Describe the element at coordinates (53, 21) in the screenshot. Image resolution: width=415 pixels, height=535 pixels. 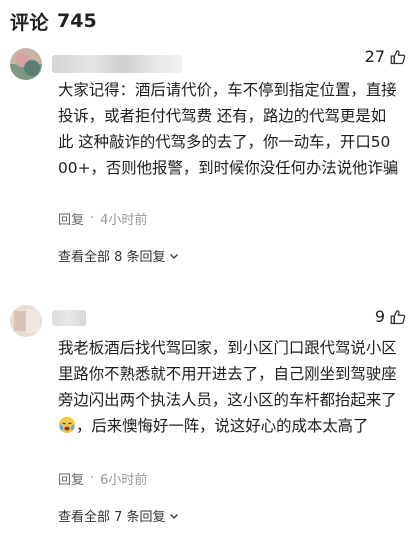
I see `comments-header: 评论 745` at that location.